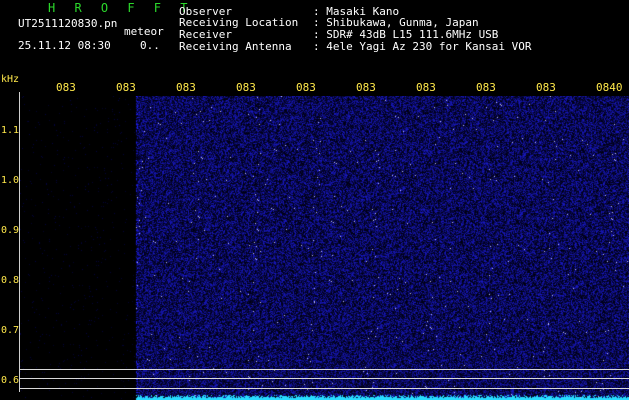  What do you see at coordinates (144, 31) in the screenshot?
I see `detection-type-label: meteor` at bounding box center [144, 31].